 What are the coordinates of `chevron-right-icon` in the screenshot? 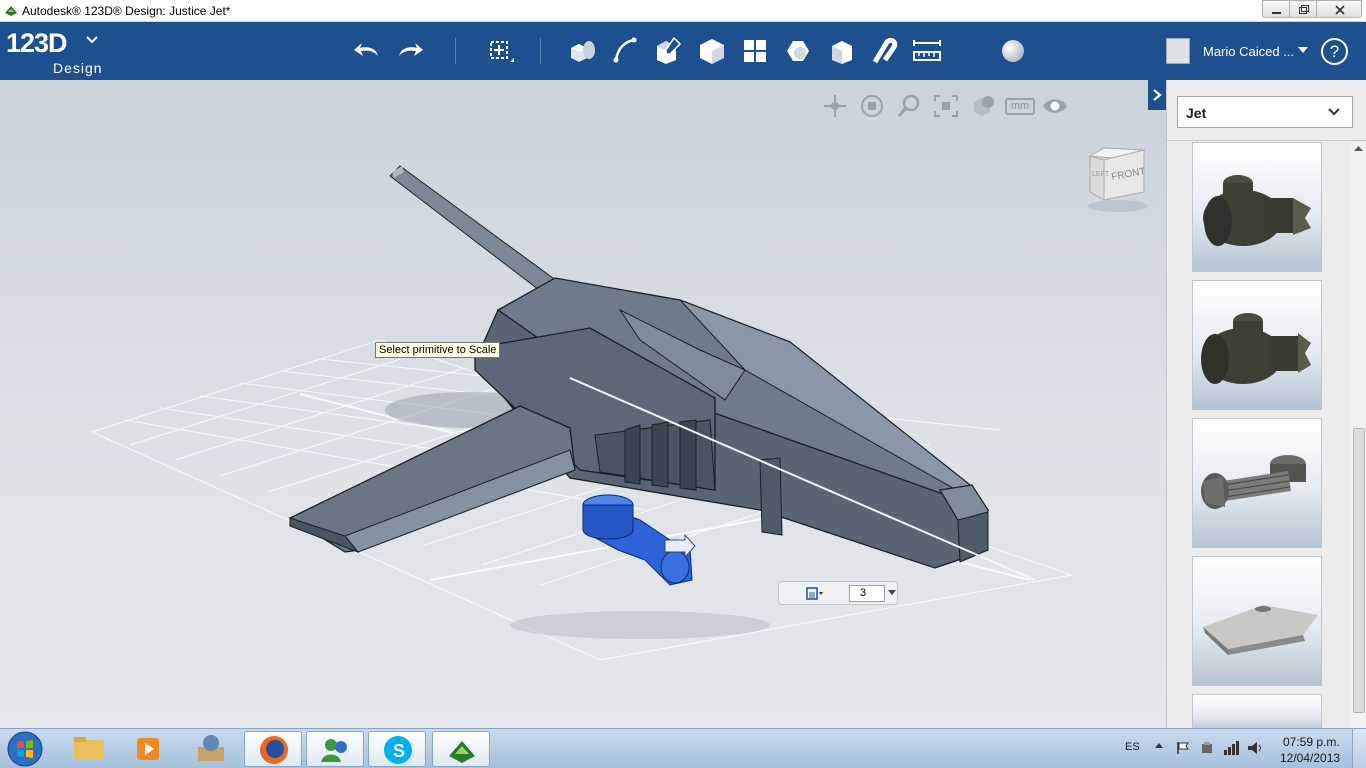 It's located at (1157, 95).